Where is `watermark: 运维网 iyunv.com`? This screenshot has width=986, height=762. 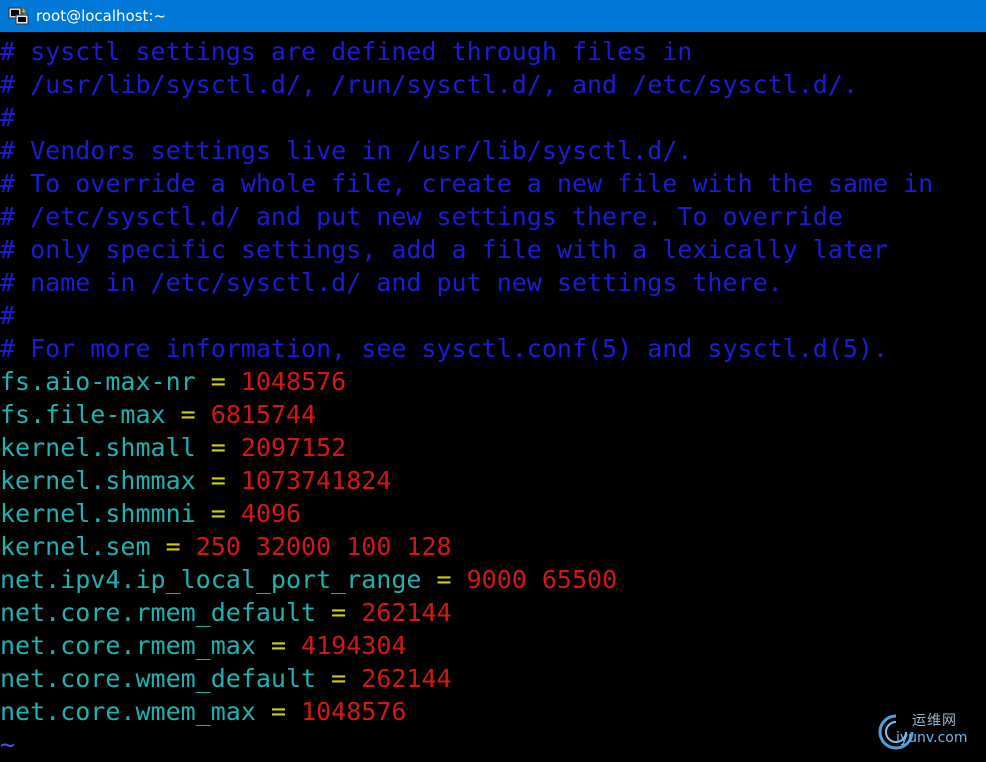 watermark: 运维网 iyunv.com is located at coordinates (927, 733).